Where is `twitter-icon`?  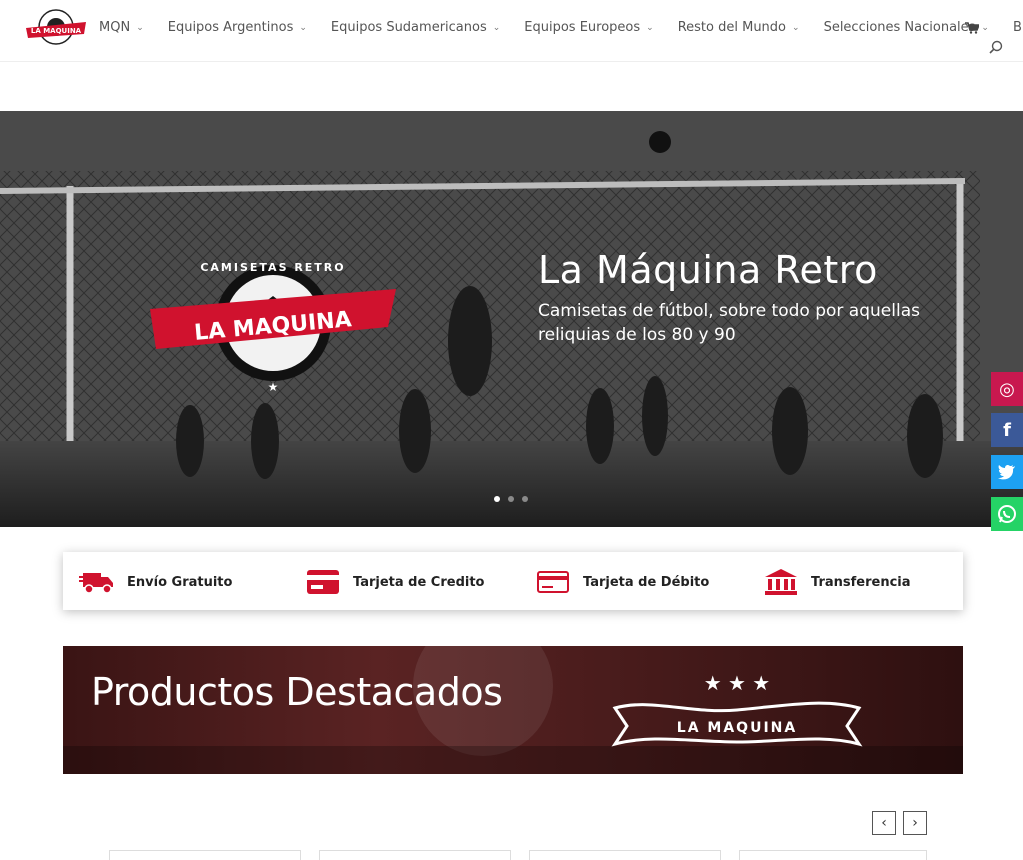
twitter-icon is located at coordinates (1007, 472).